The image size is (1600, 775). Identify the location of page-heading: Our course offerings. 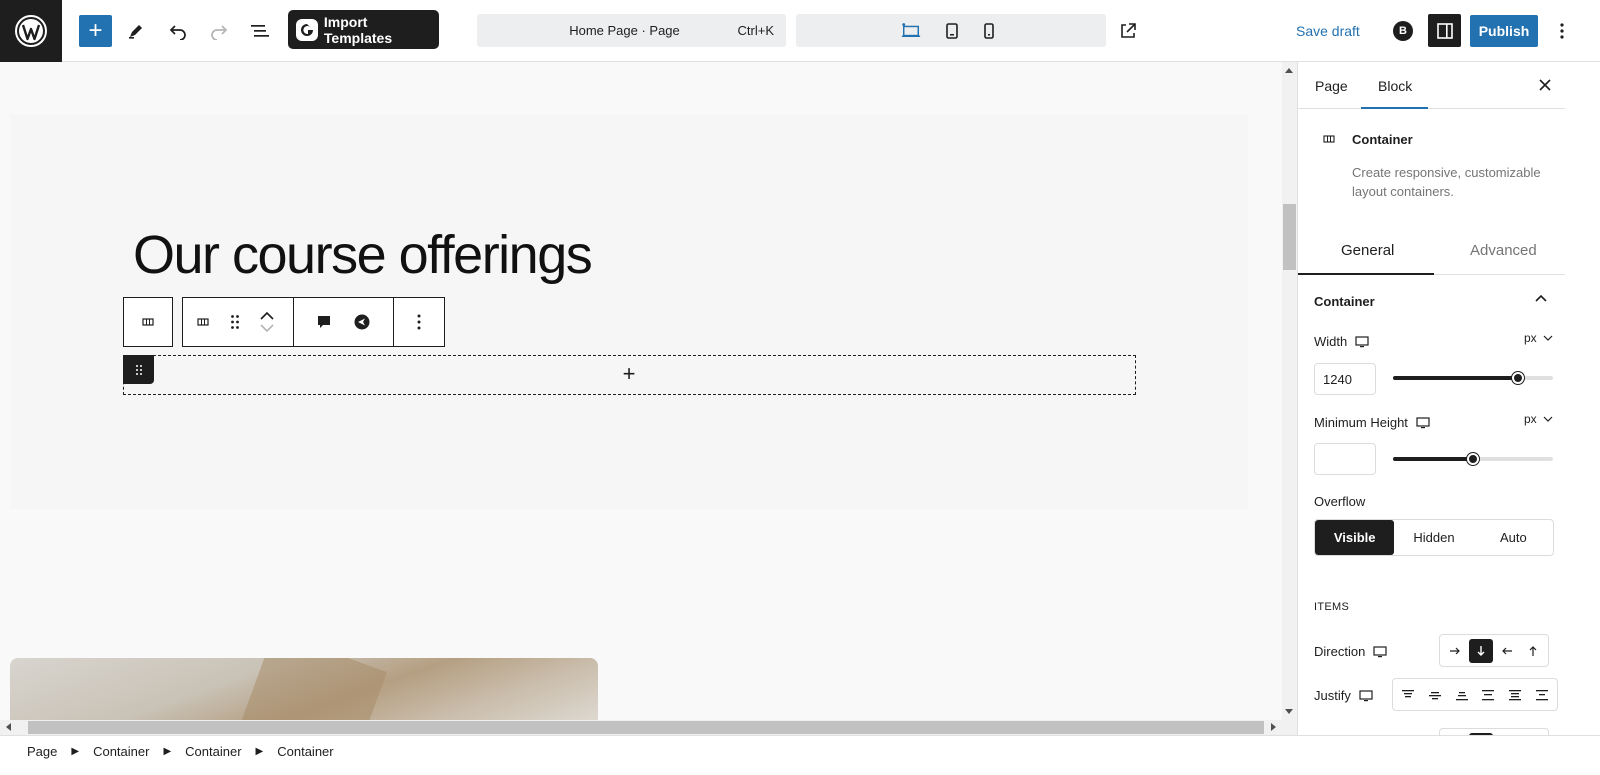
(363, 255).